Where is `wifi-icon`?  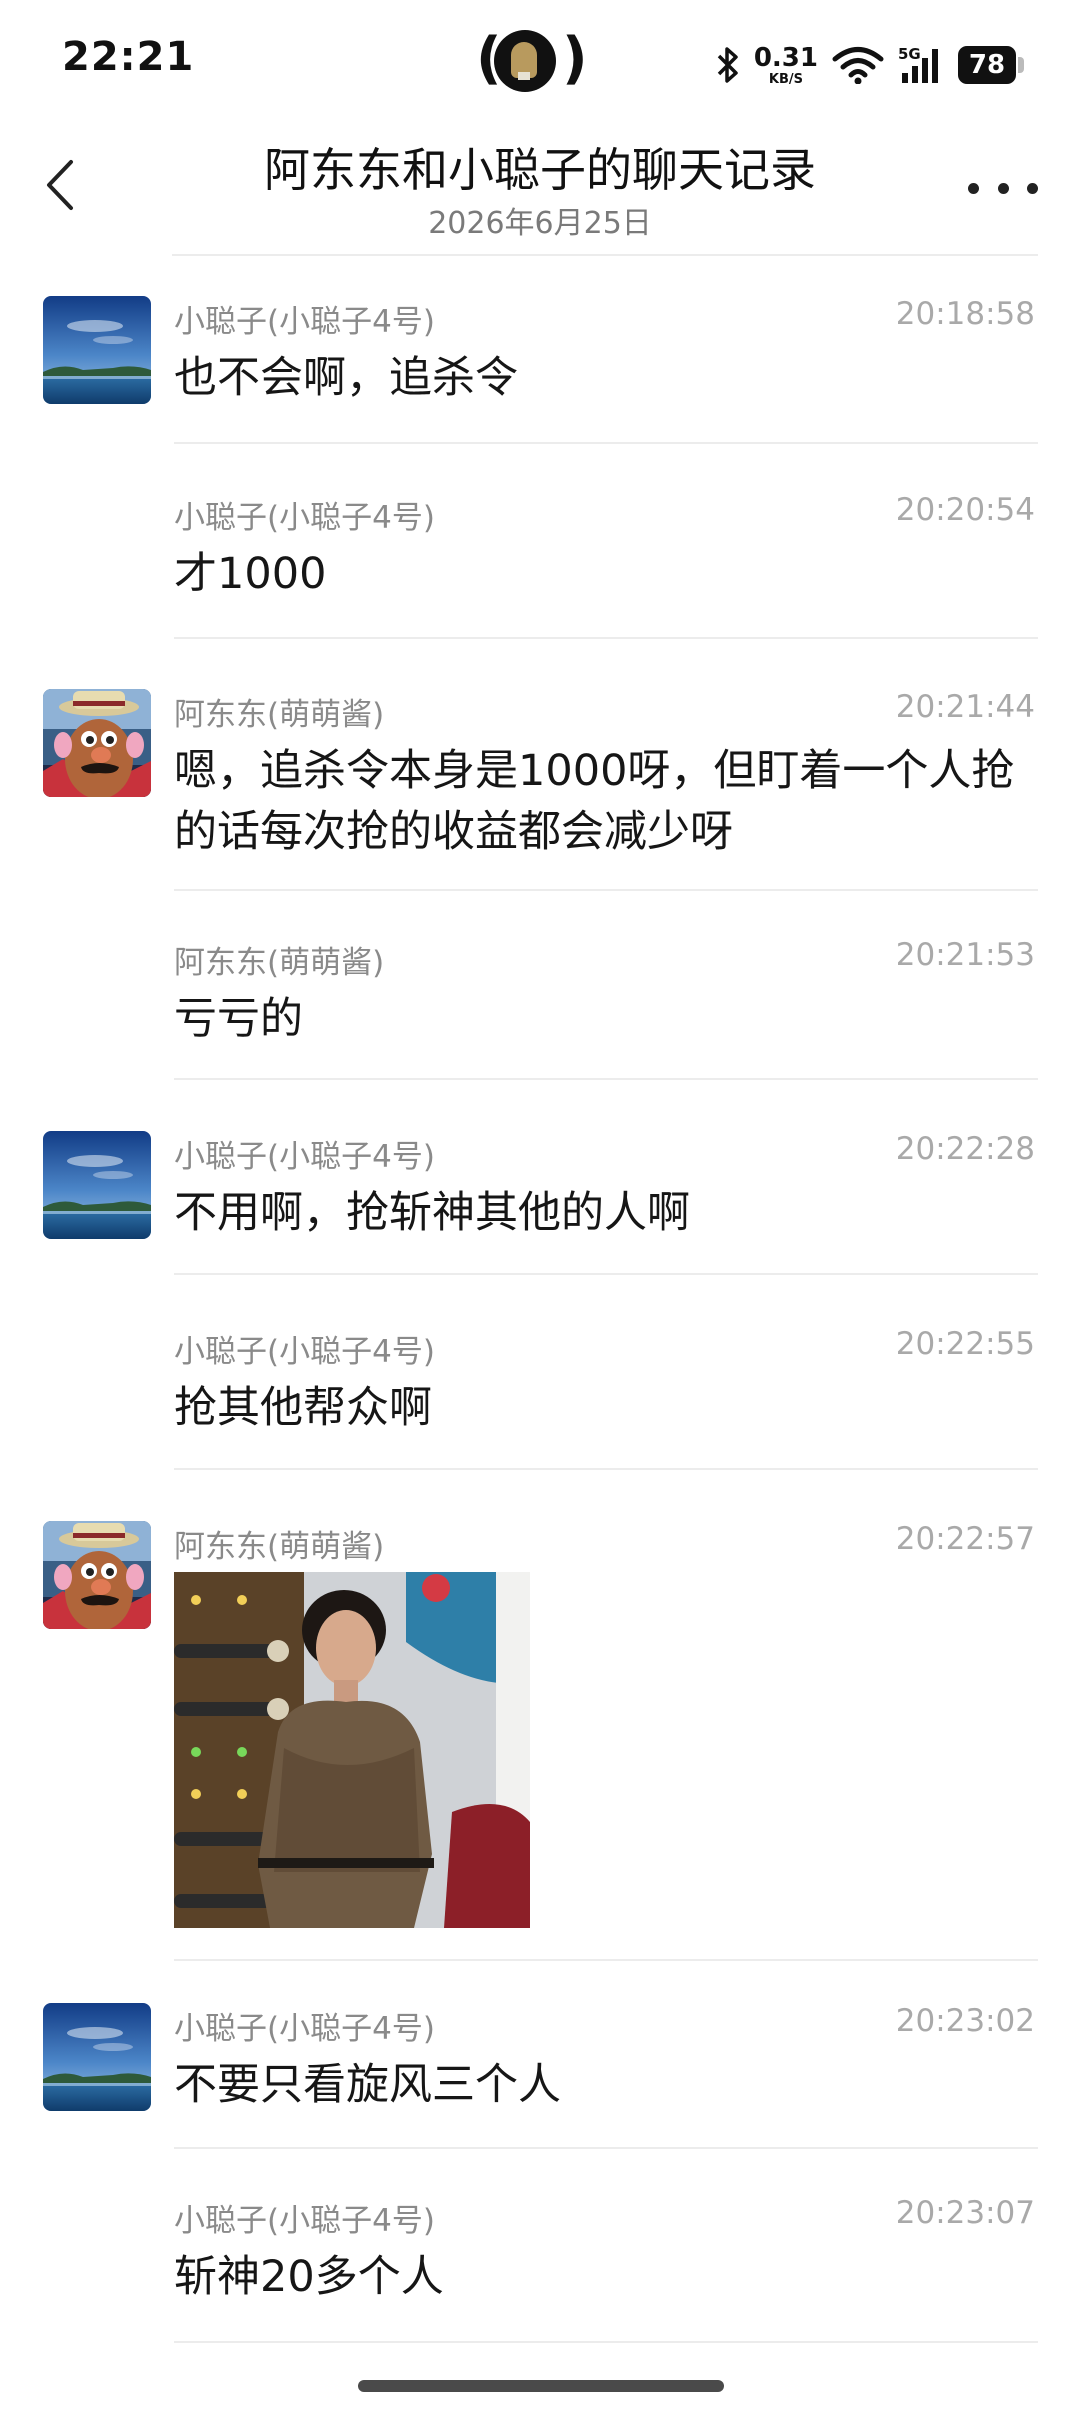 wifi-icon is located at coordinates (858, 65).